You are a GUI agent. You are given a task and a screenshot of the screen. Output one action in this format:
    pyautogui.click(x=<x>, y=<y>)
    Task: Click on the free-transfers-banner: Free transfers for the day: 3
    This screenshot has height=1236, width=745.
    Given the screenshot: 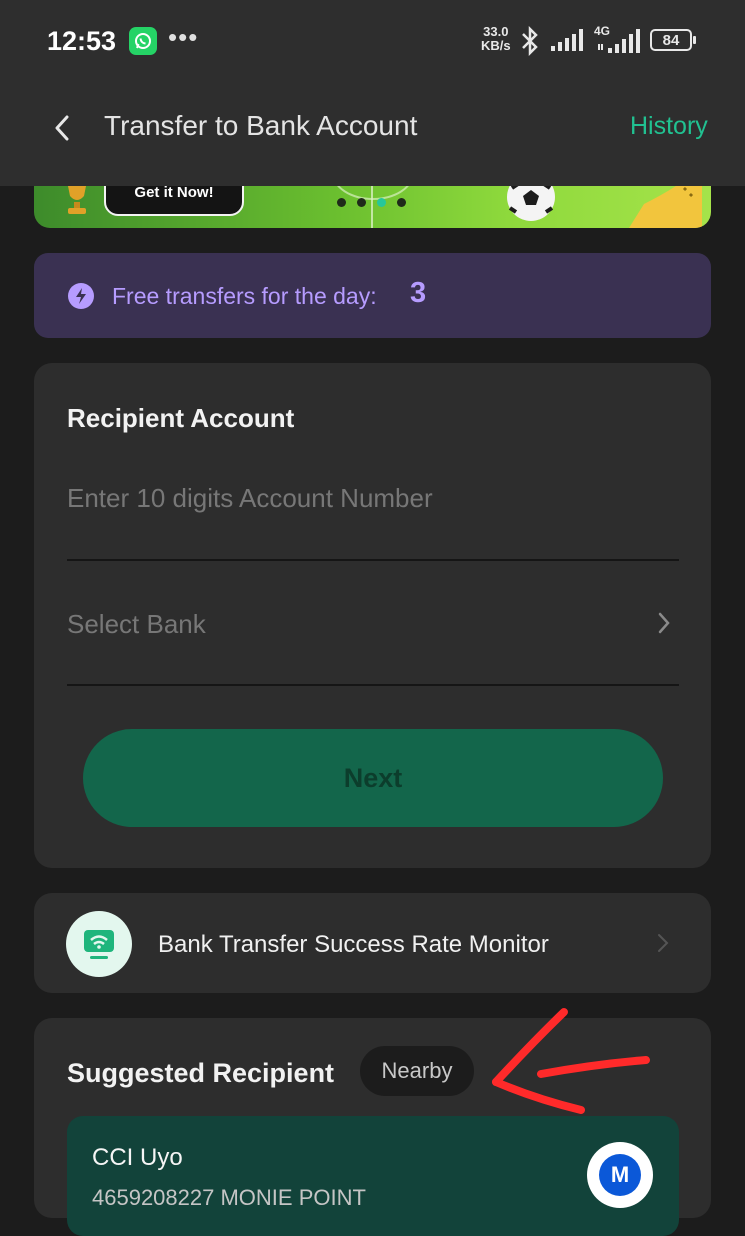 What is the action you would take?
    pyautogui.click(x=372, y=295)
    